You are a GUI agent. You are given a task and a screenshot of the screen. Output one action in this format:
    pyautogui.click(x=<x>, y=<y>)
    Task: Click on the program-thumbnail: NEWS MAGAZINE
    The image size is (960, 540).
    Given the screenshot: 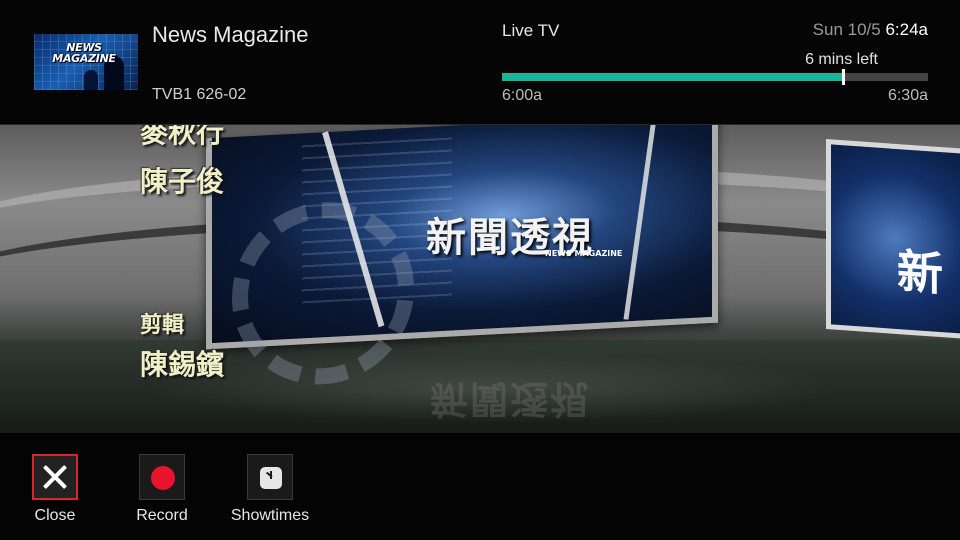 What is the action you would take?
    pyautogui.click(x=86, y=62)
    